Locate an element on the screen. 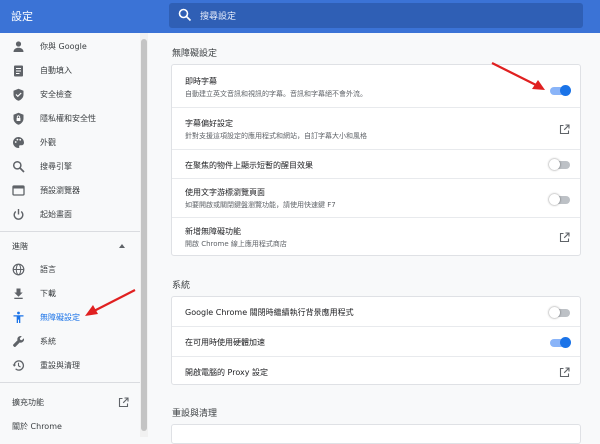  sidebar-item-label: 隱私權和安全性 is located at coordinates (68, 118).